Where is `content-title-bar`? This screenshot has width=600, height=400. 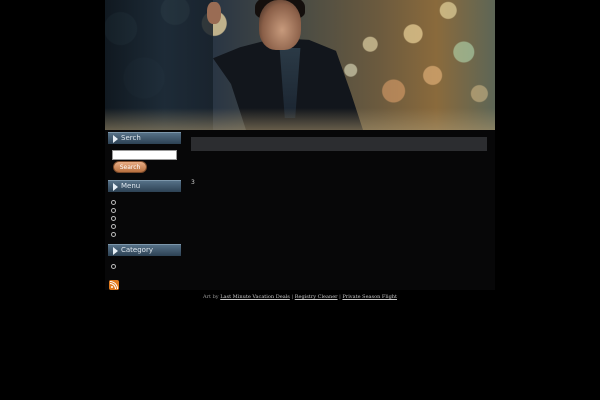 content-title-bar is located at coordinates (339, 144).